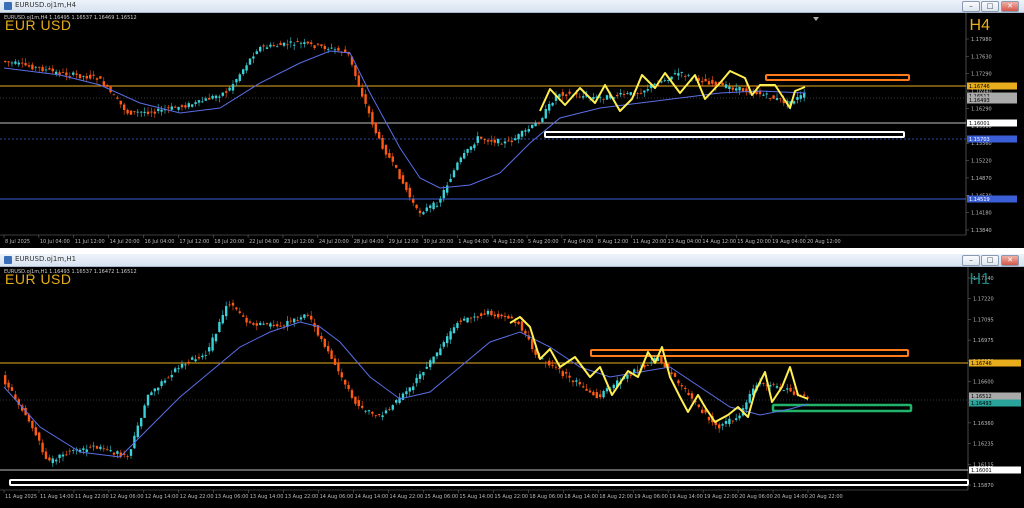  Describe the element at coordinates (981, 231) in the screenshot. I see `price-axis-label: 1.13840` at that location.